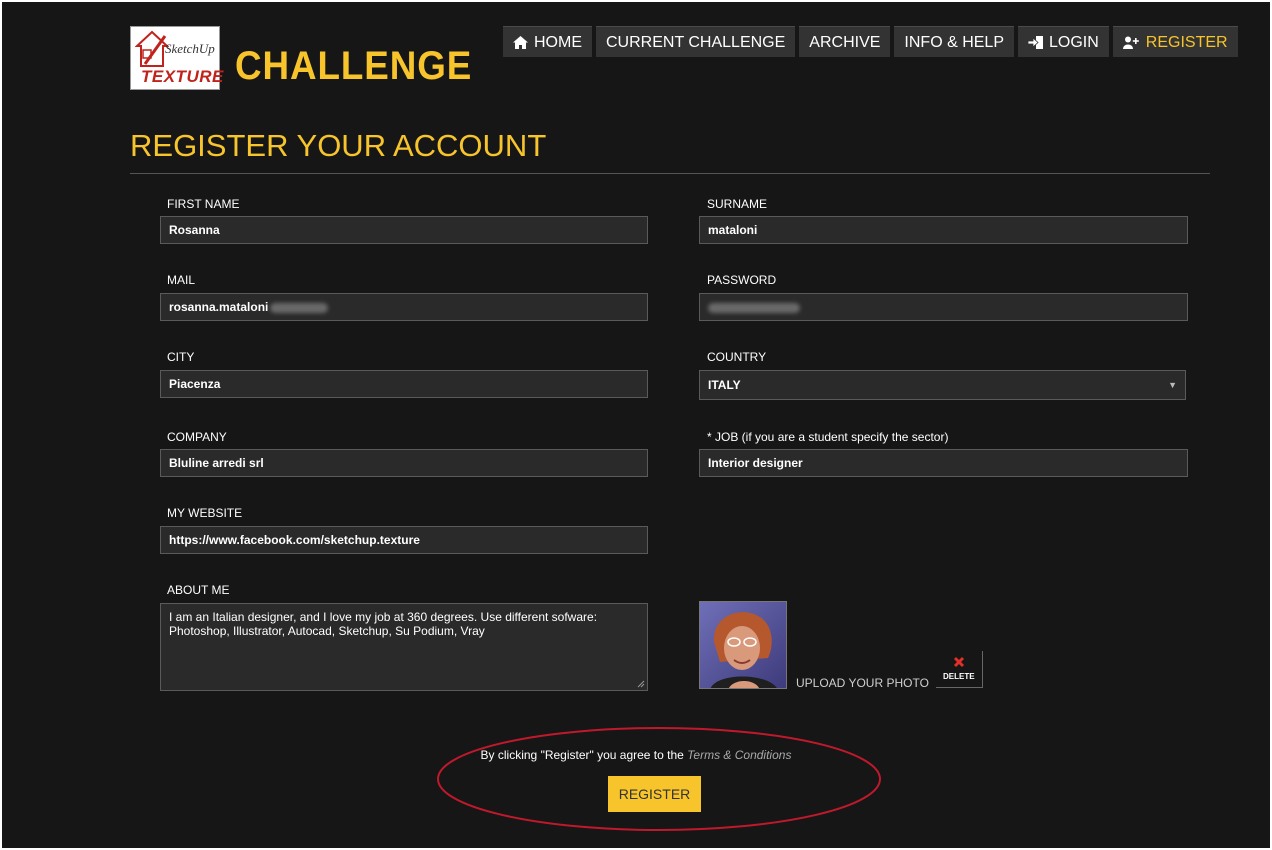 This screenshot has height=850, width=1272. I want to click on logo-sketchup-text: SketchUp, so click(190, 48).